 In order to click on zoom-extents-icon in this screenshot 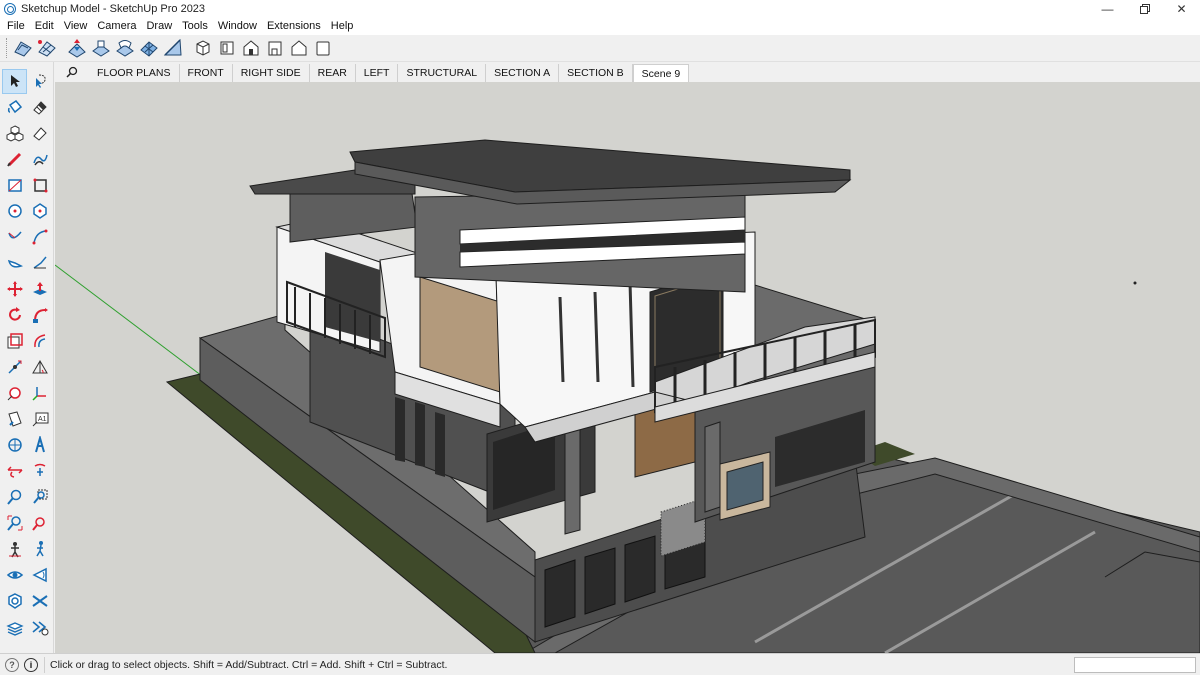, I will do `click(14, 523)`.